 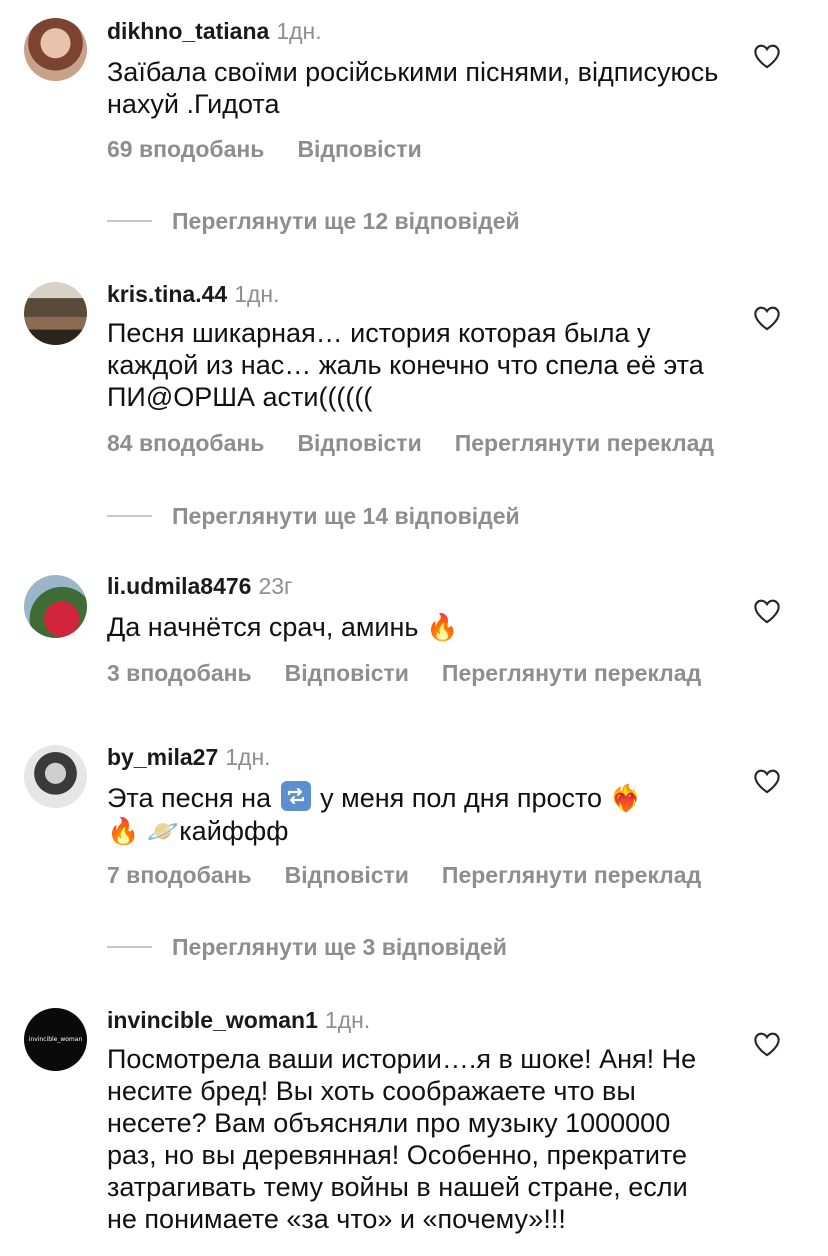 What do you see at coordinates (295, 796) in the screenshot?
I see `repeat-emoji-icon` at bounding box center [295, 796].